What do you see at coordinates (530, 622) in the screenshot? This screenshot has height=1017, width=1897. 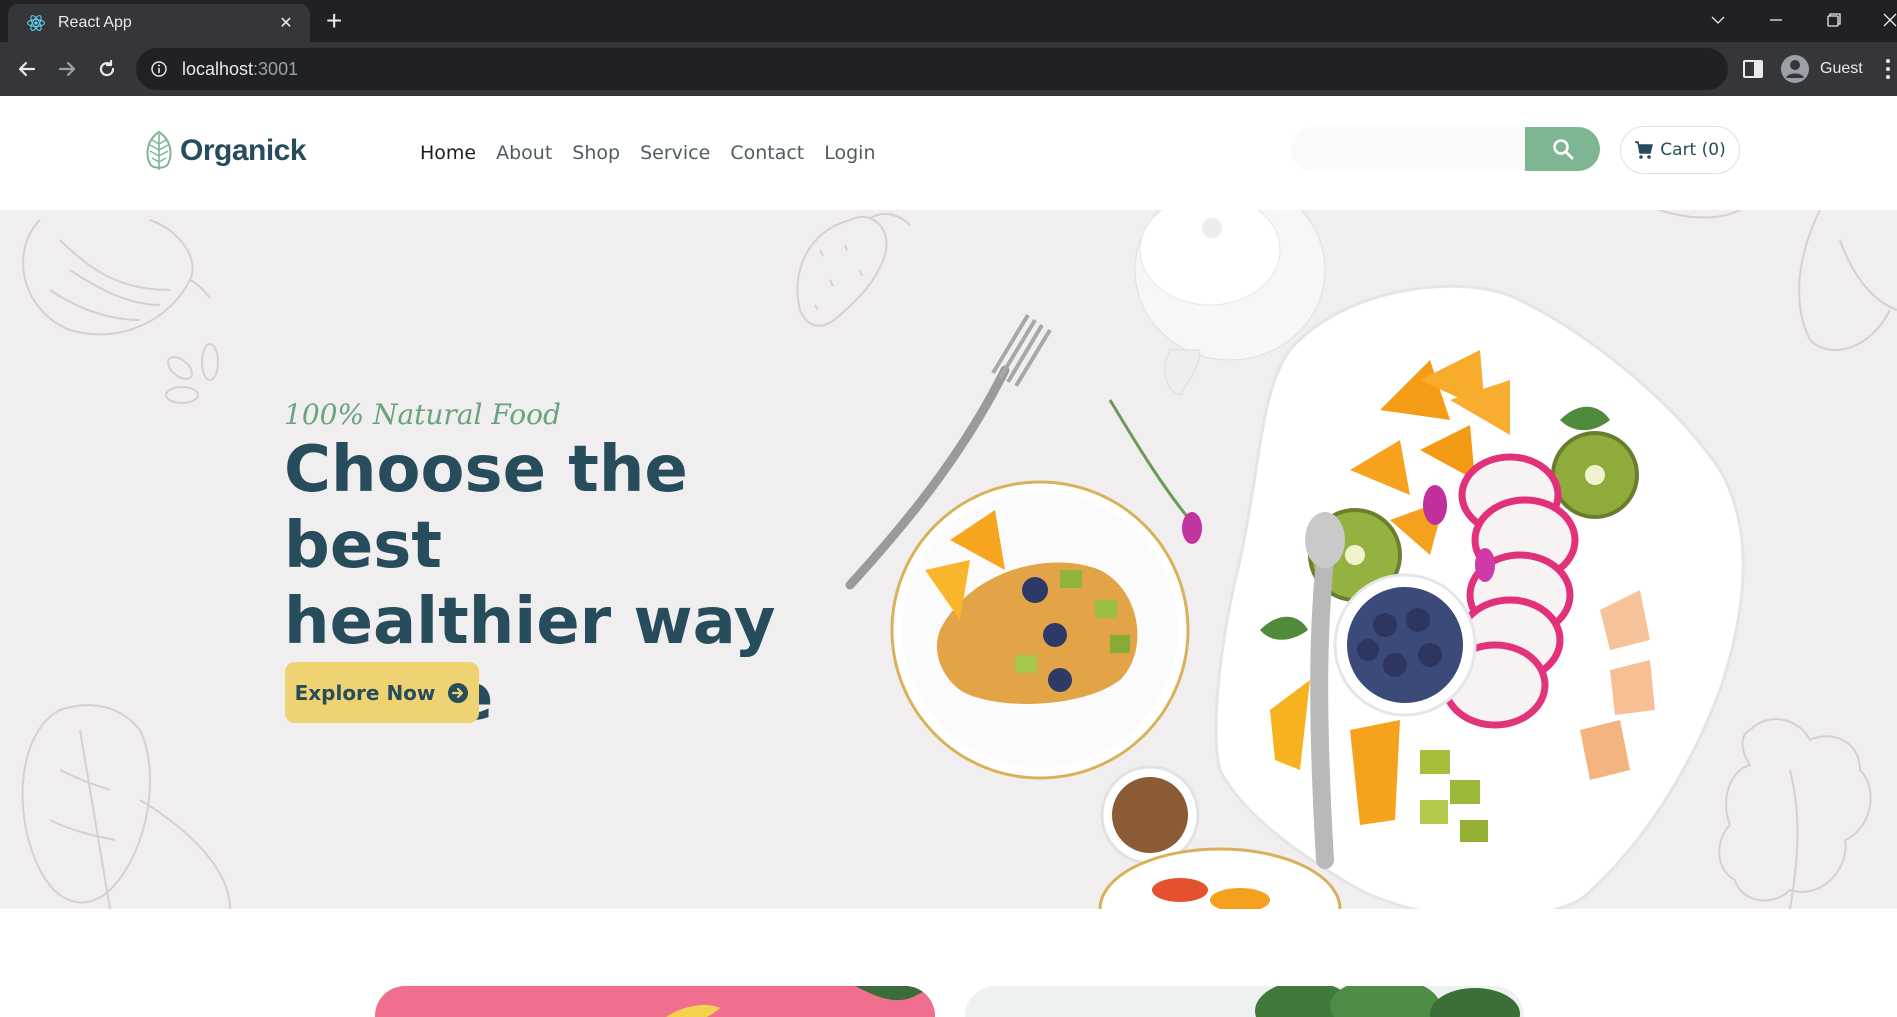 I see `headline-line: healthier way` at bounding box center [530, 622].